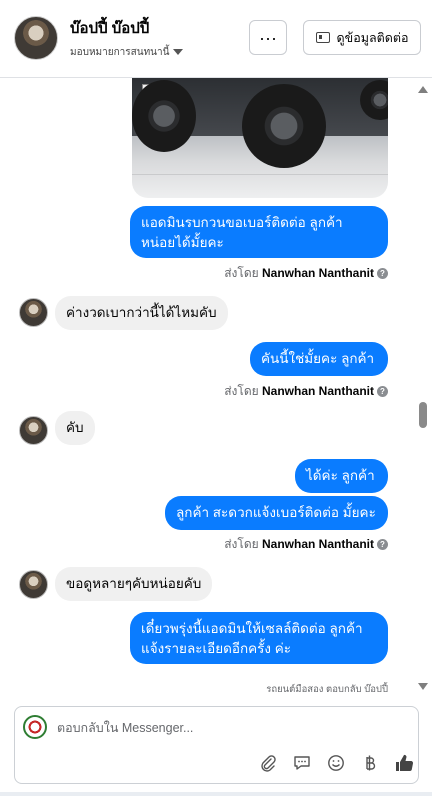  Describe the element at coordinates (423, 89) in the screenshot. I see `scroll-up-arrow-icon` at that location.